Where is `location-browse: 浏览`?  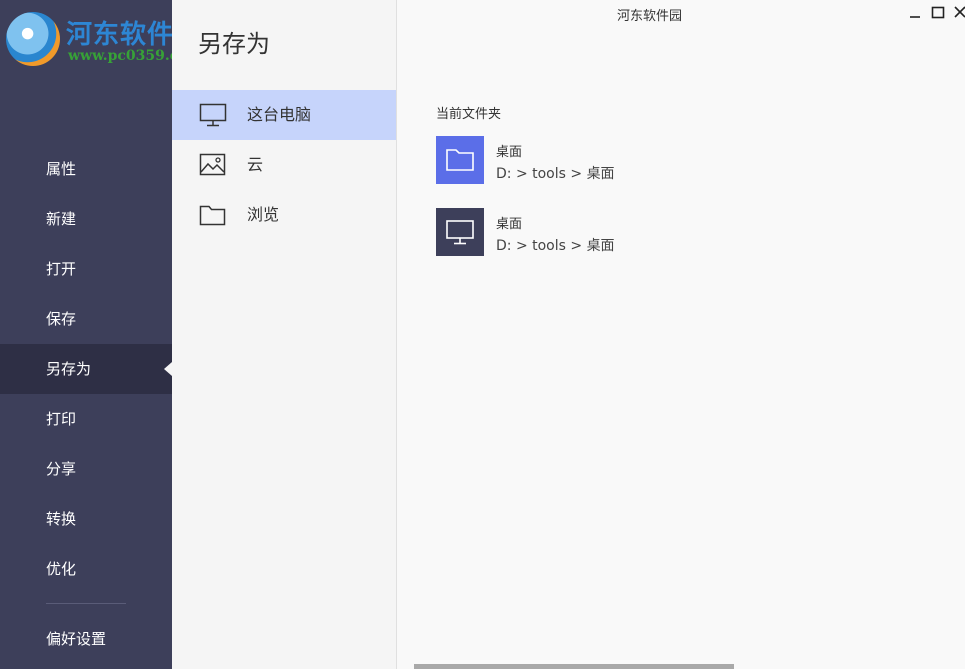
location-browse: 浏览 is located at coordinates (284, 215).